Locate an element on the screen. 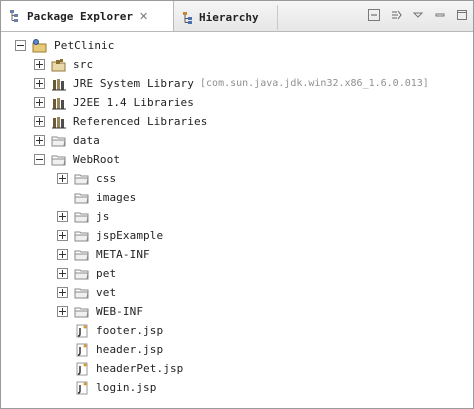 The height and width of the screenshot is (409, 474). tree-item-j2ee-libraries: J2EE 1.4 Libraries is located at coordinates (114, 102).